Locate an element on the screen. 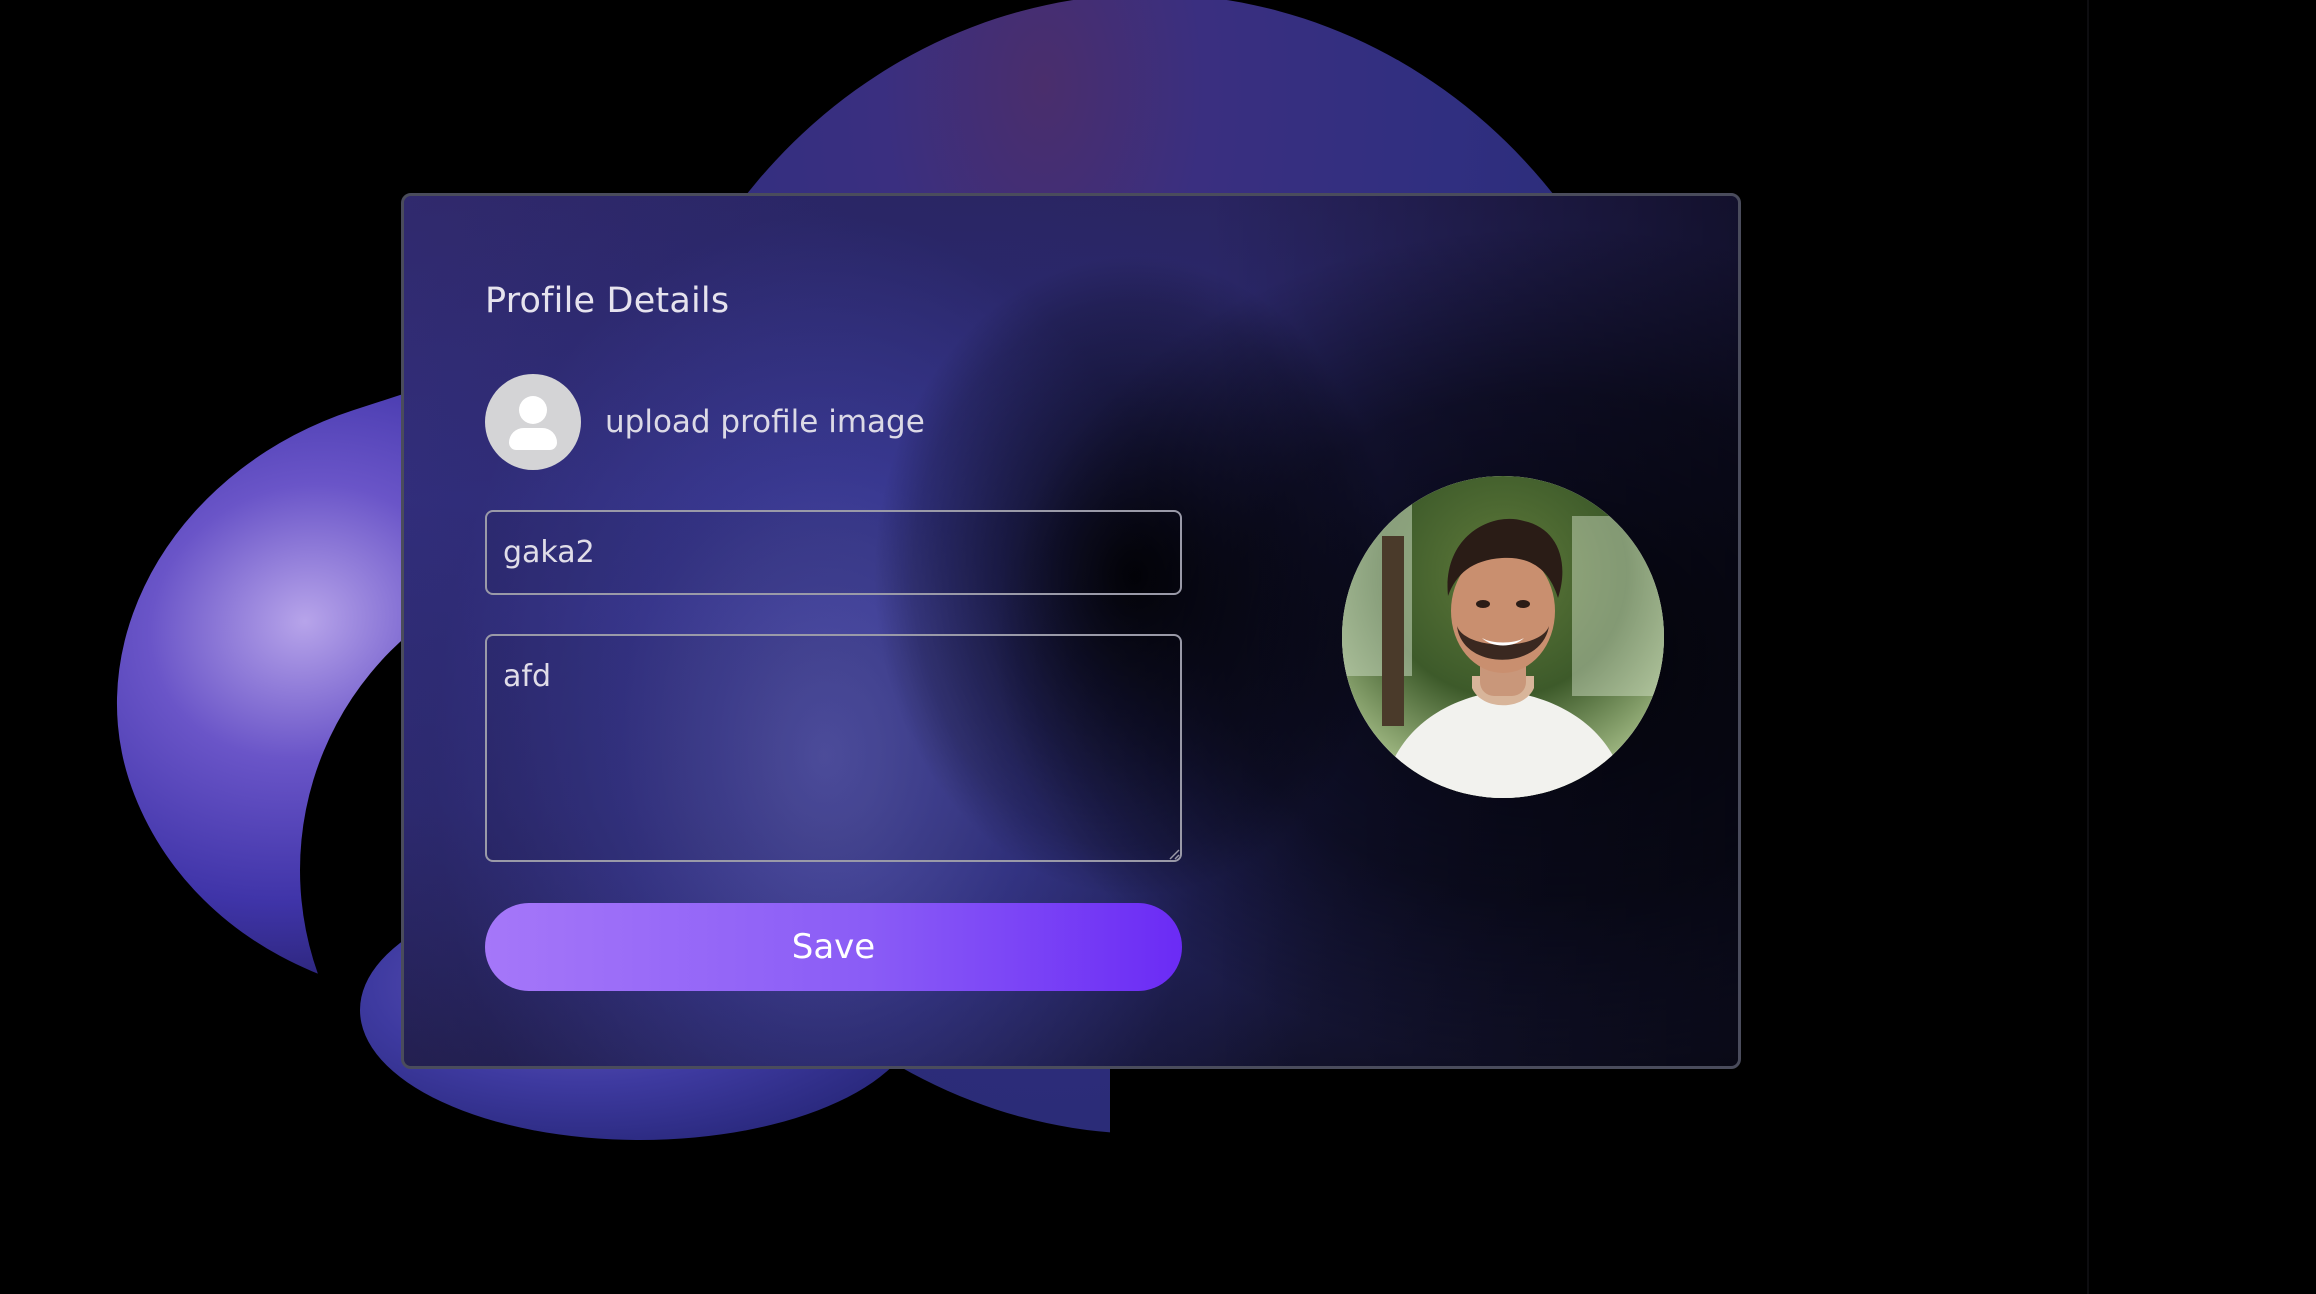 The height and width of the screenshot is (1294, 2316). profile-photo-illustration is located at coordinates (1503, 637).